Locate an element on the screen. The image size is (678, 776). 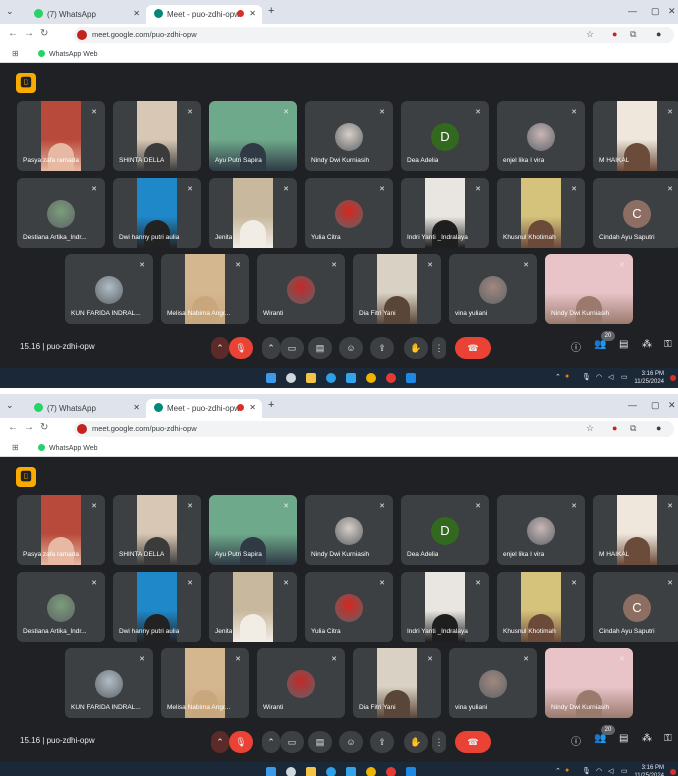
profile-avatar-icon: ● is located at coordinates (658, 428).